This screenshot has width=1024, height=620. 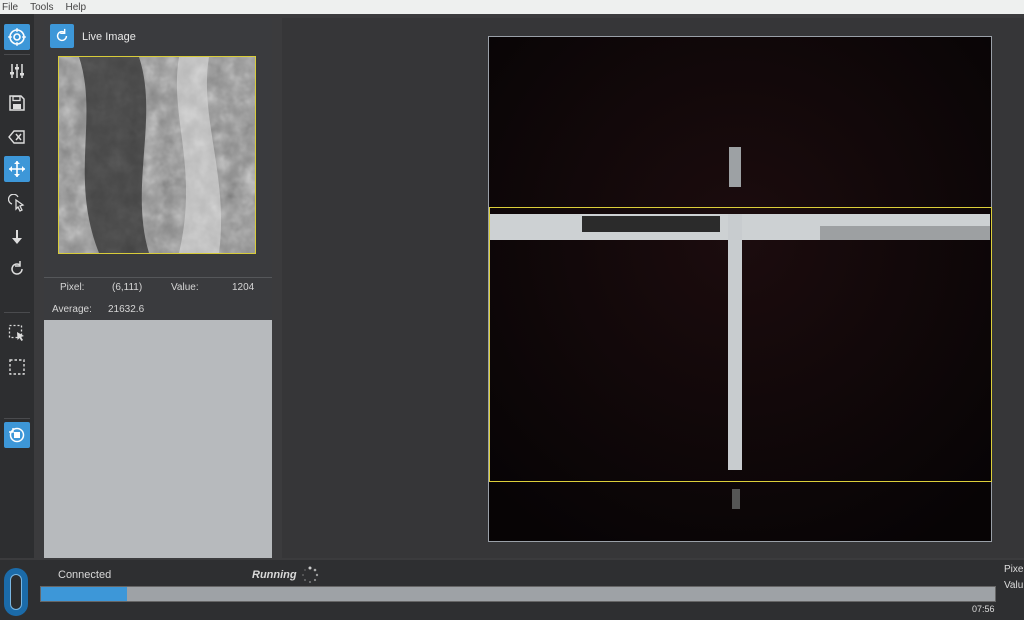 What do you see at coordinates (1014, 569) in the screenshot?
I see `pixel-readout-label: Pixe` at bounding box center [1014, 569].